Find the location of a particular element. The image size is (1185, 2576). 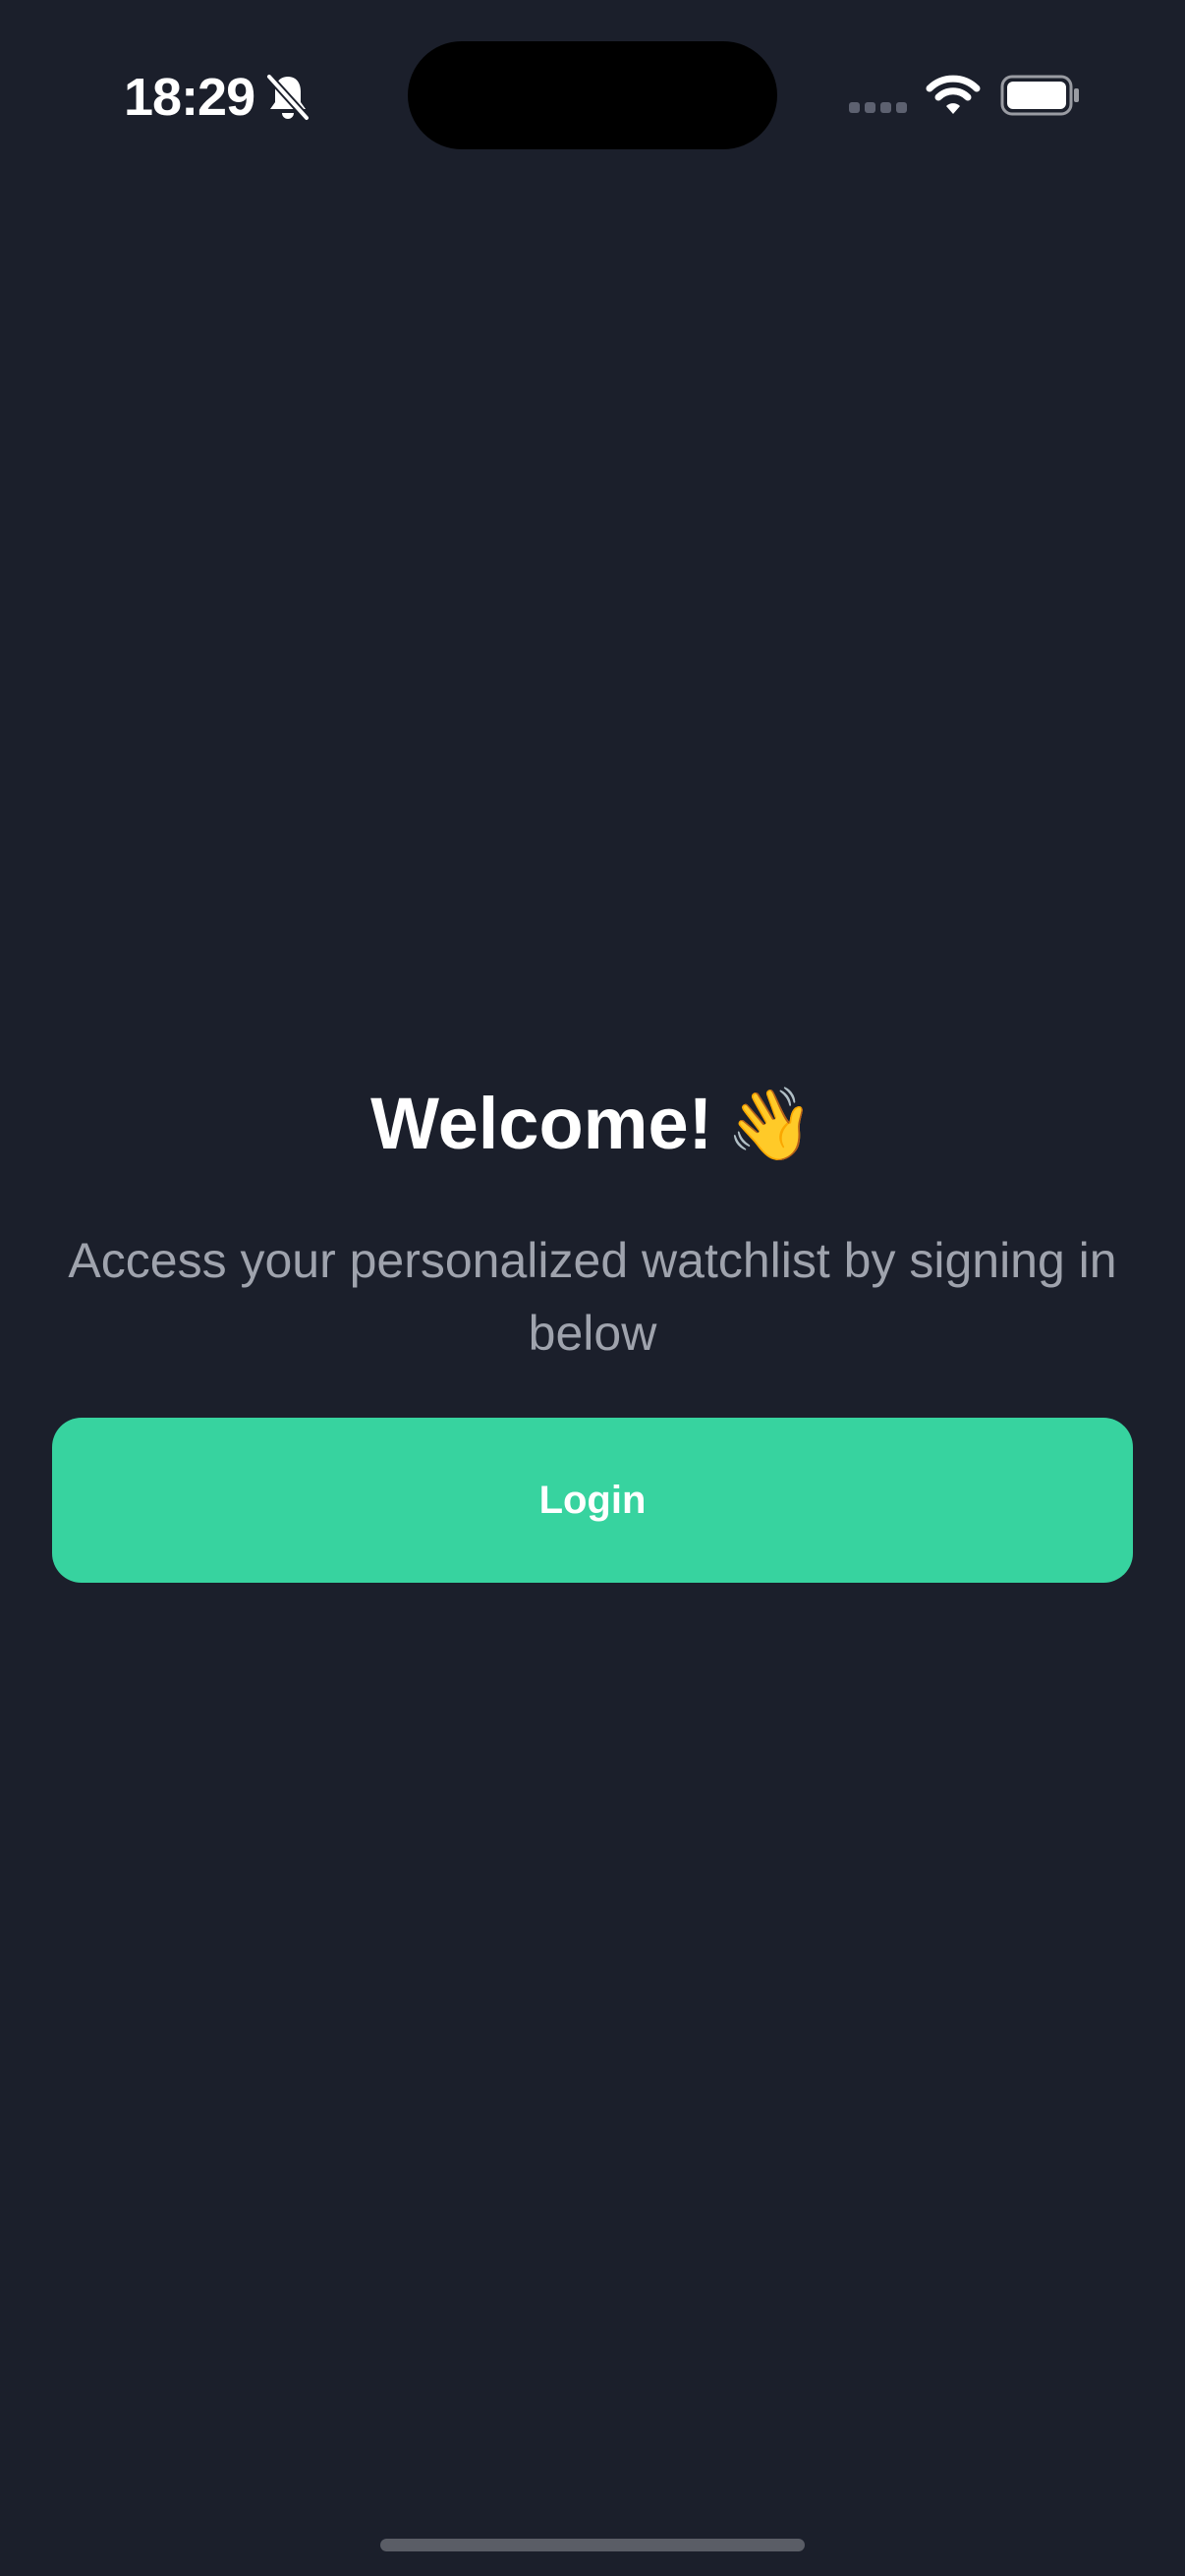

waving-hand-icon: 👋 is located at coordinates (771, 1125).